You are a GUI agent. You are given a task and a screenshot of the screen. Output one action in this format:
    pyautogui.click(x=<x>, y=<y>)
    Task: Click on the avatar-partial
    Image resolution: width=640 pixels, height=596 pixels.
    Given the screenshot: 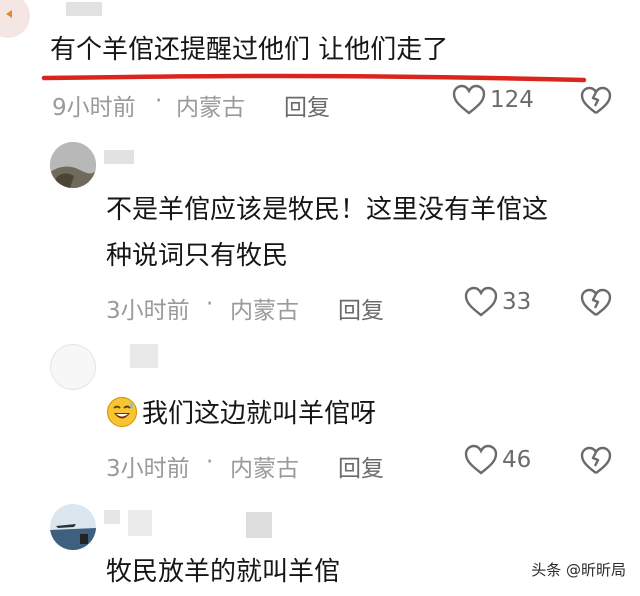 What is the action you would take?
    pyautogui.click(x=15, y=19)
    